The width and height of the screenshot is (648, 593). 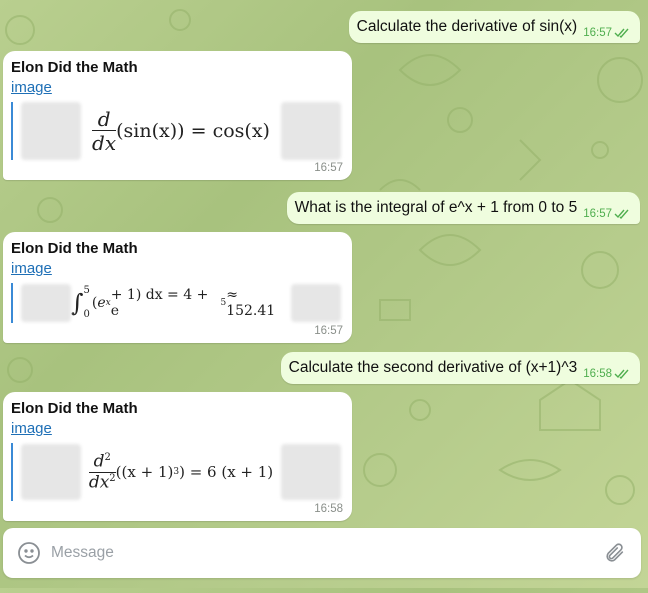 I want to click on link-preview: ∫ 5 0 (e x + 1) dx = 4 + e5 ≈ 152.41, so click(x=180, y=303).